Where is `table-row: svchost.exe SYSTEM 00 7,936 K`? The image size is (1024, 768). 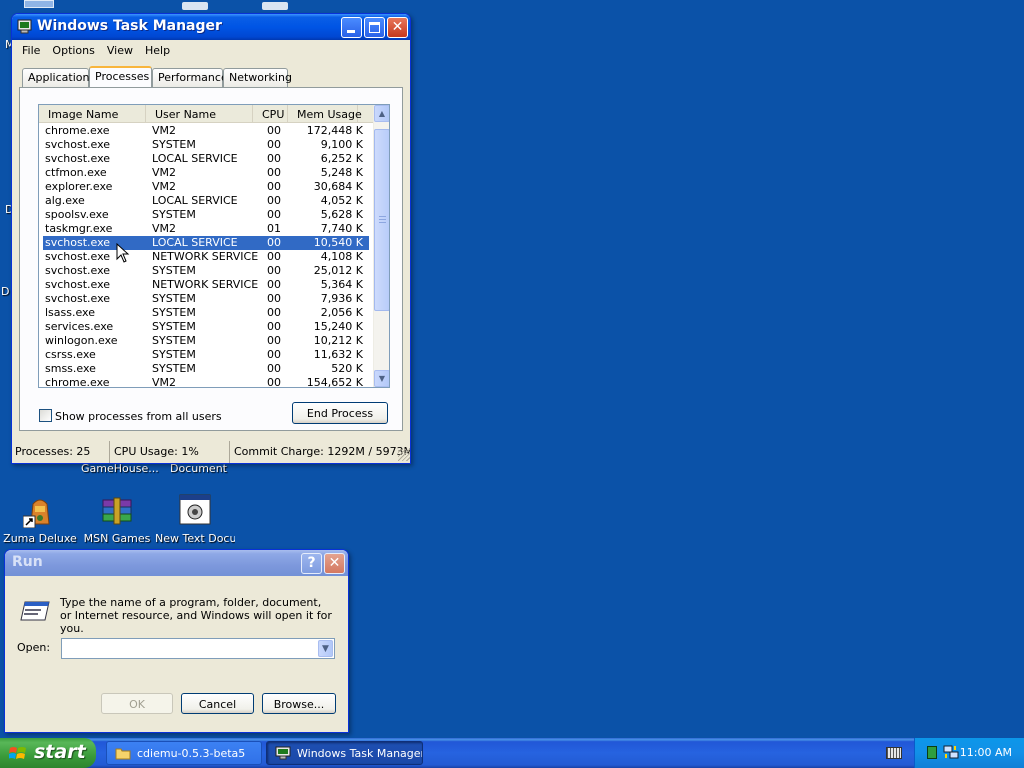
table-row: svchost.exe SYSTEM 00 7,936 K is located at coordinates (206, 299).